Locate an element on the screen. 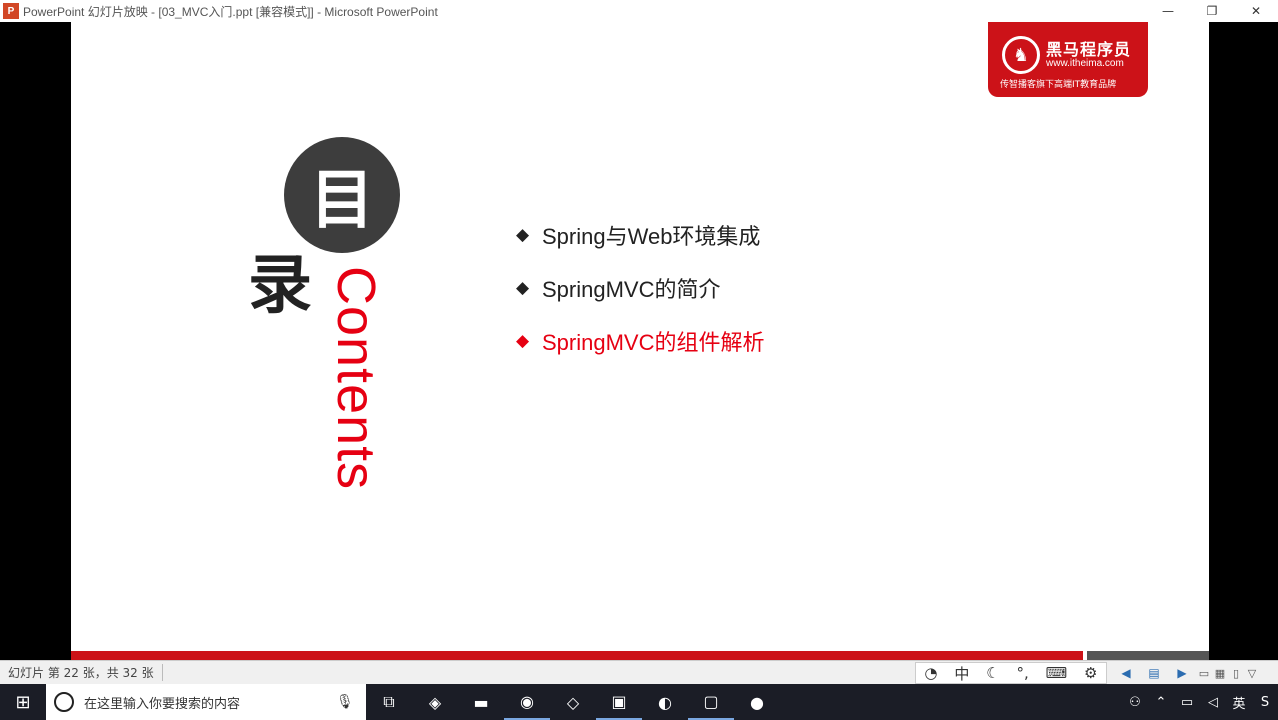 This screenshot has width=1278, height=720. close-button: ✕ is located at coordinates (1256, 11).